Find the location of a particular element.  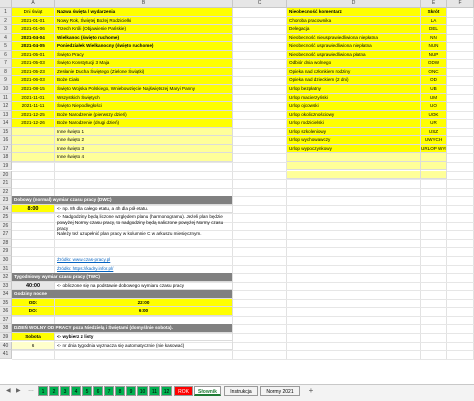

sheet-tab-month: 1 is located at coordinates (43, 391).